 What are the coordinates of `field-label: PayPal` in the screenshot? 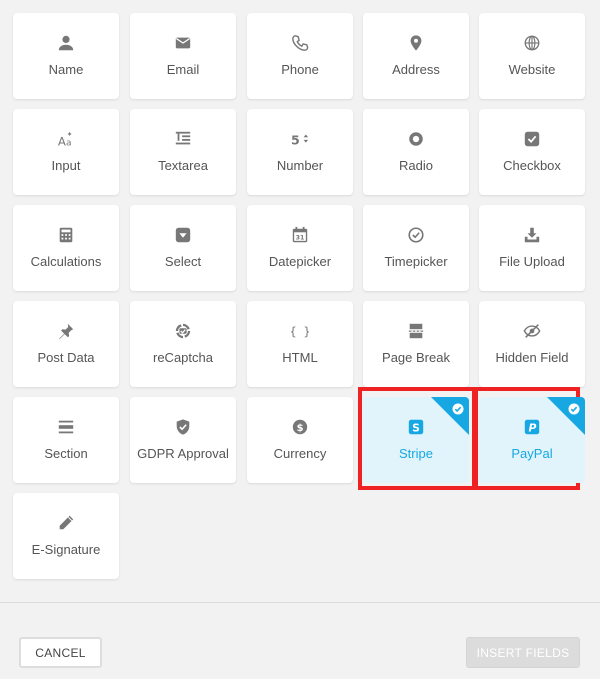 It's located at (532, 453).